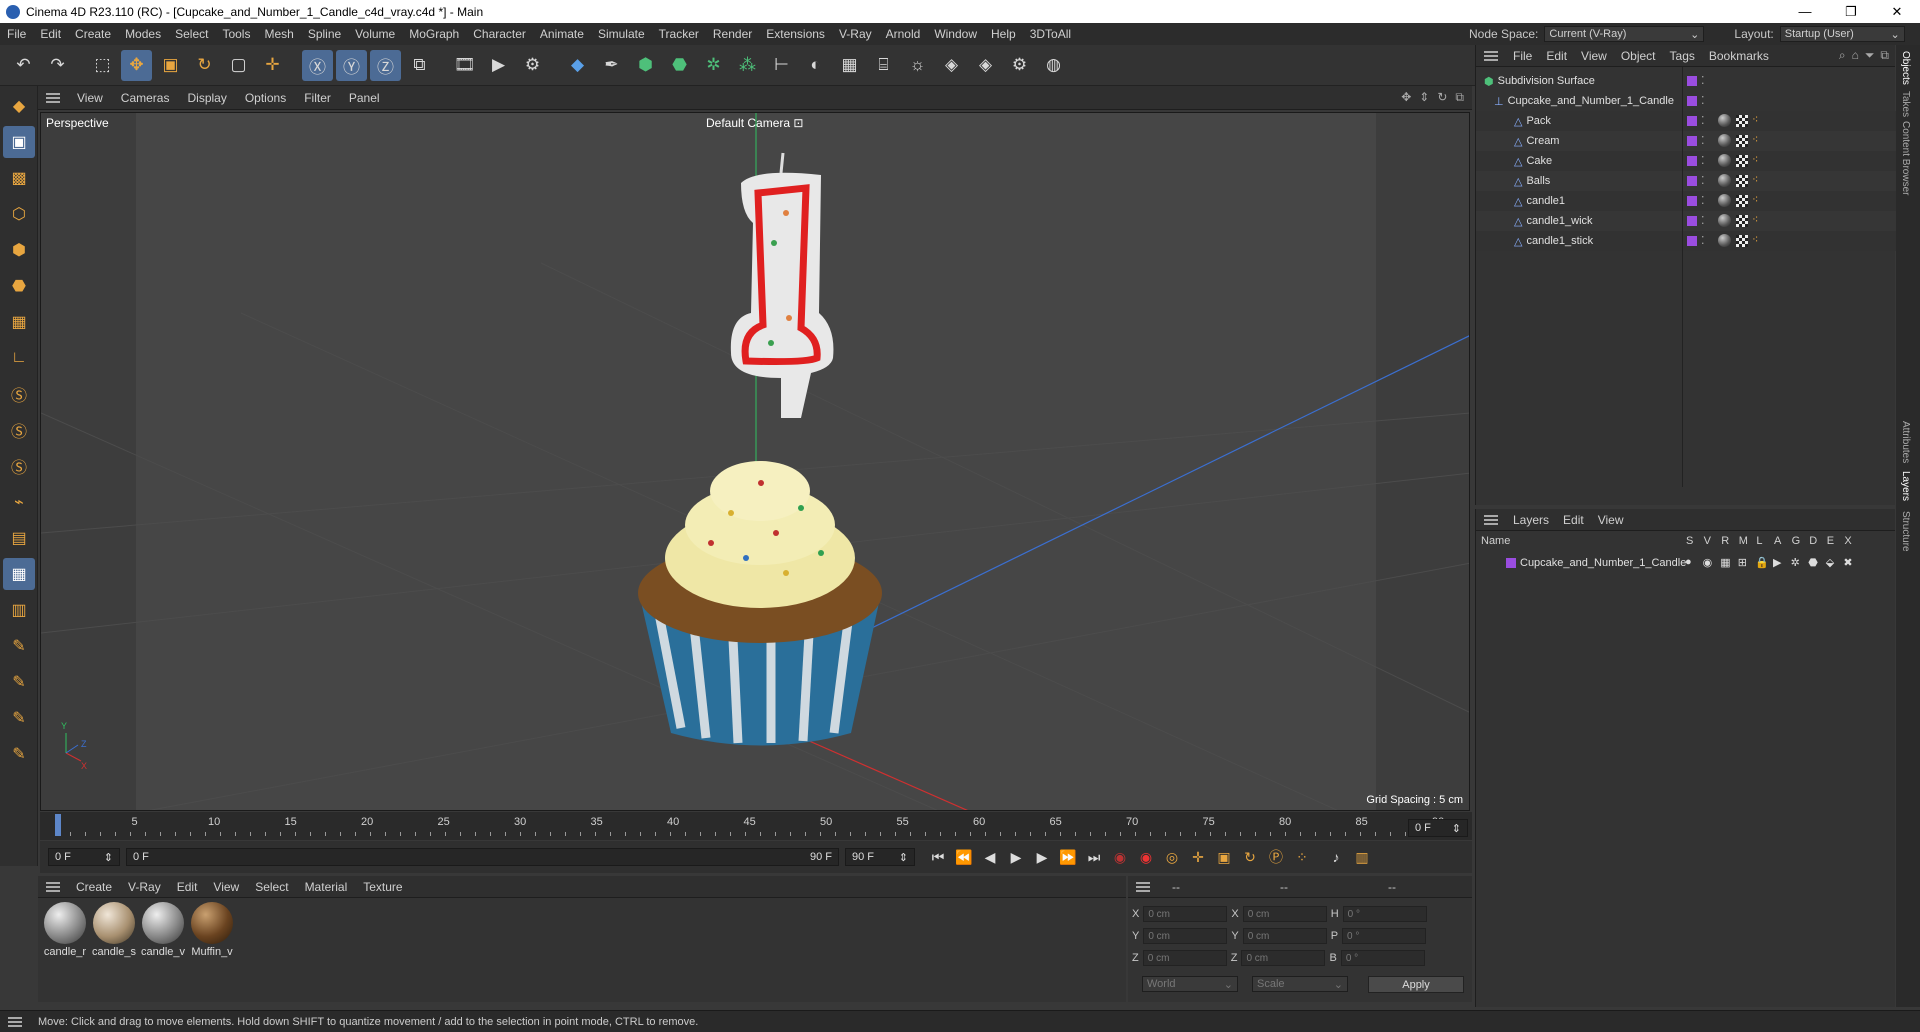 The height and width of the screenshot is (1032, 1920). What do you see at coordinates (1053, 65) in the screenshot?
I see `globe-icon: ◍` at bounding box center [1053, 65].